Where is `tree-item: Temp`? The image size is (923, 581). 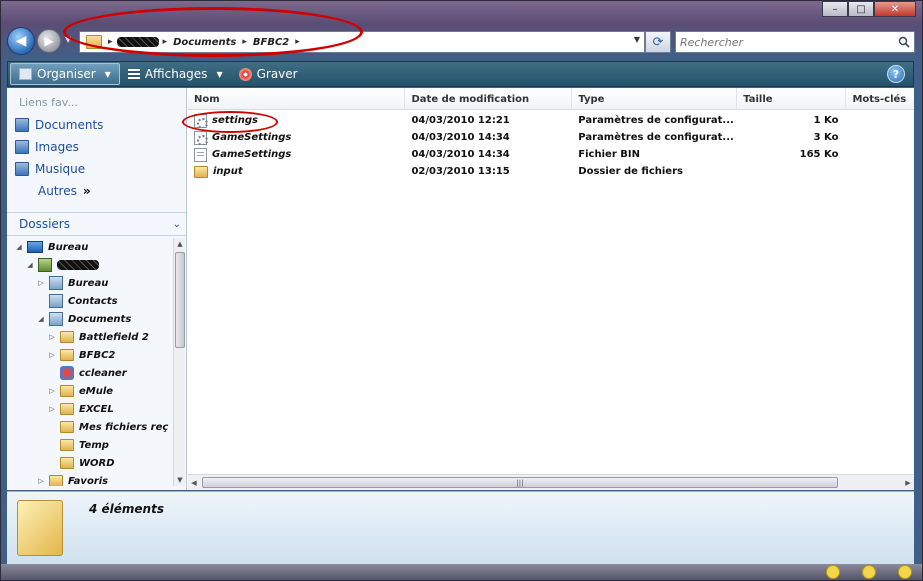
tree-item: Temp is located at coordinates (90, 445).